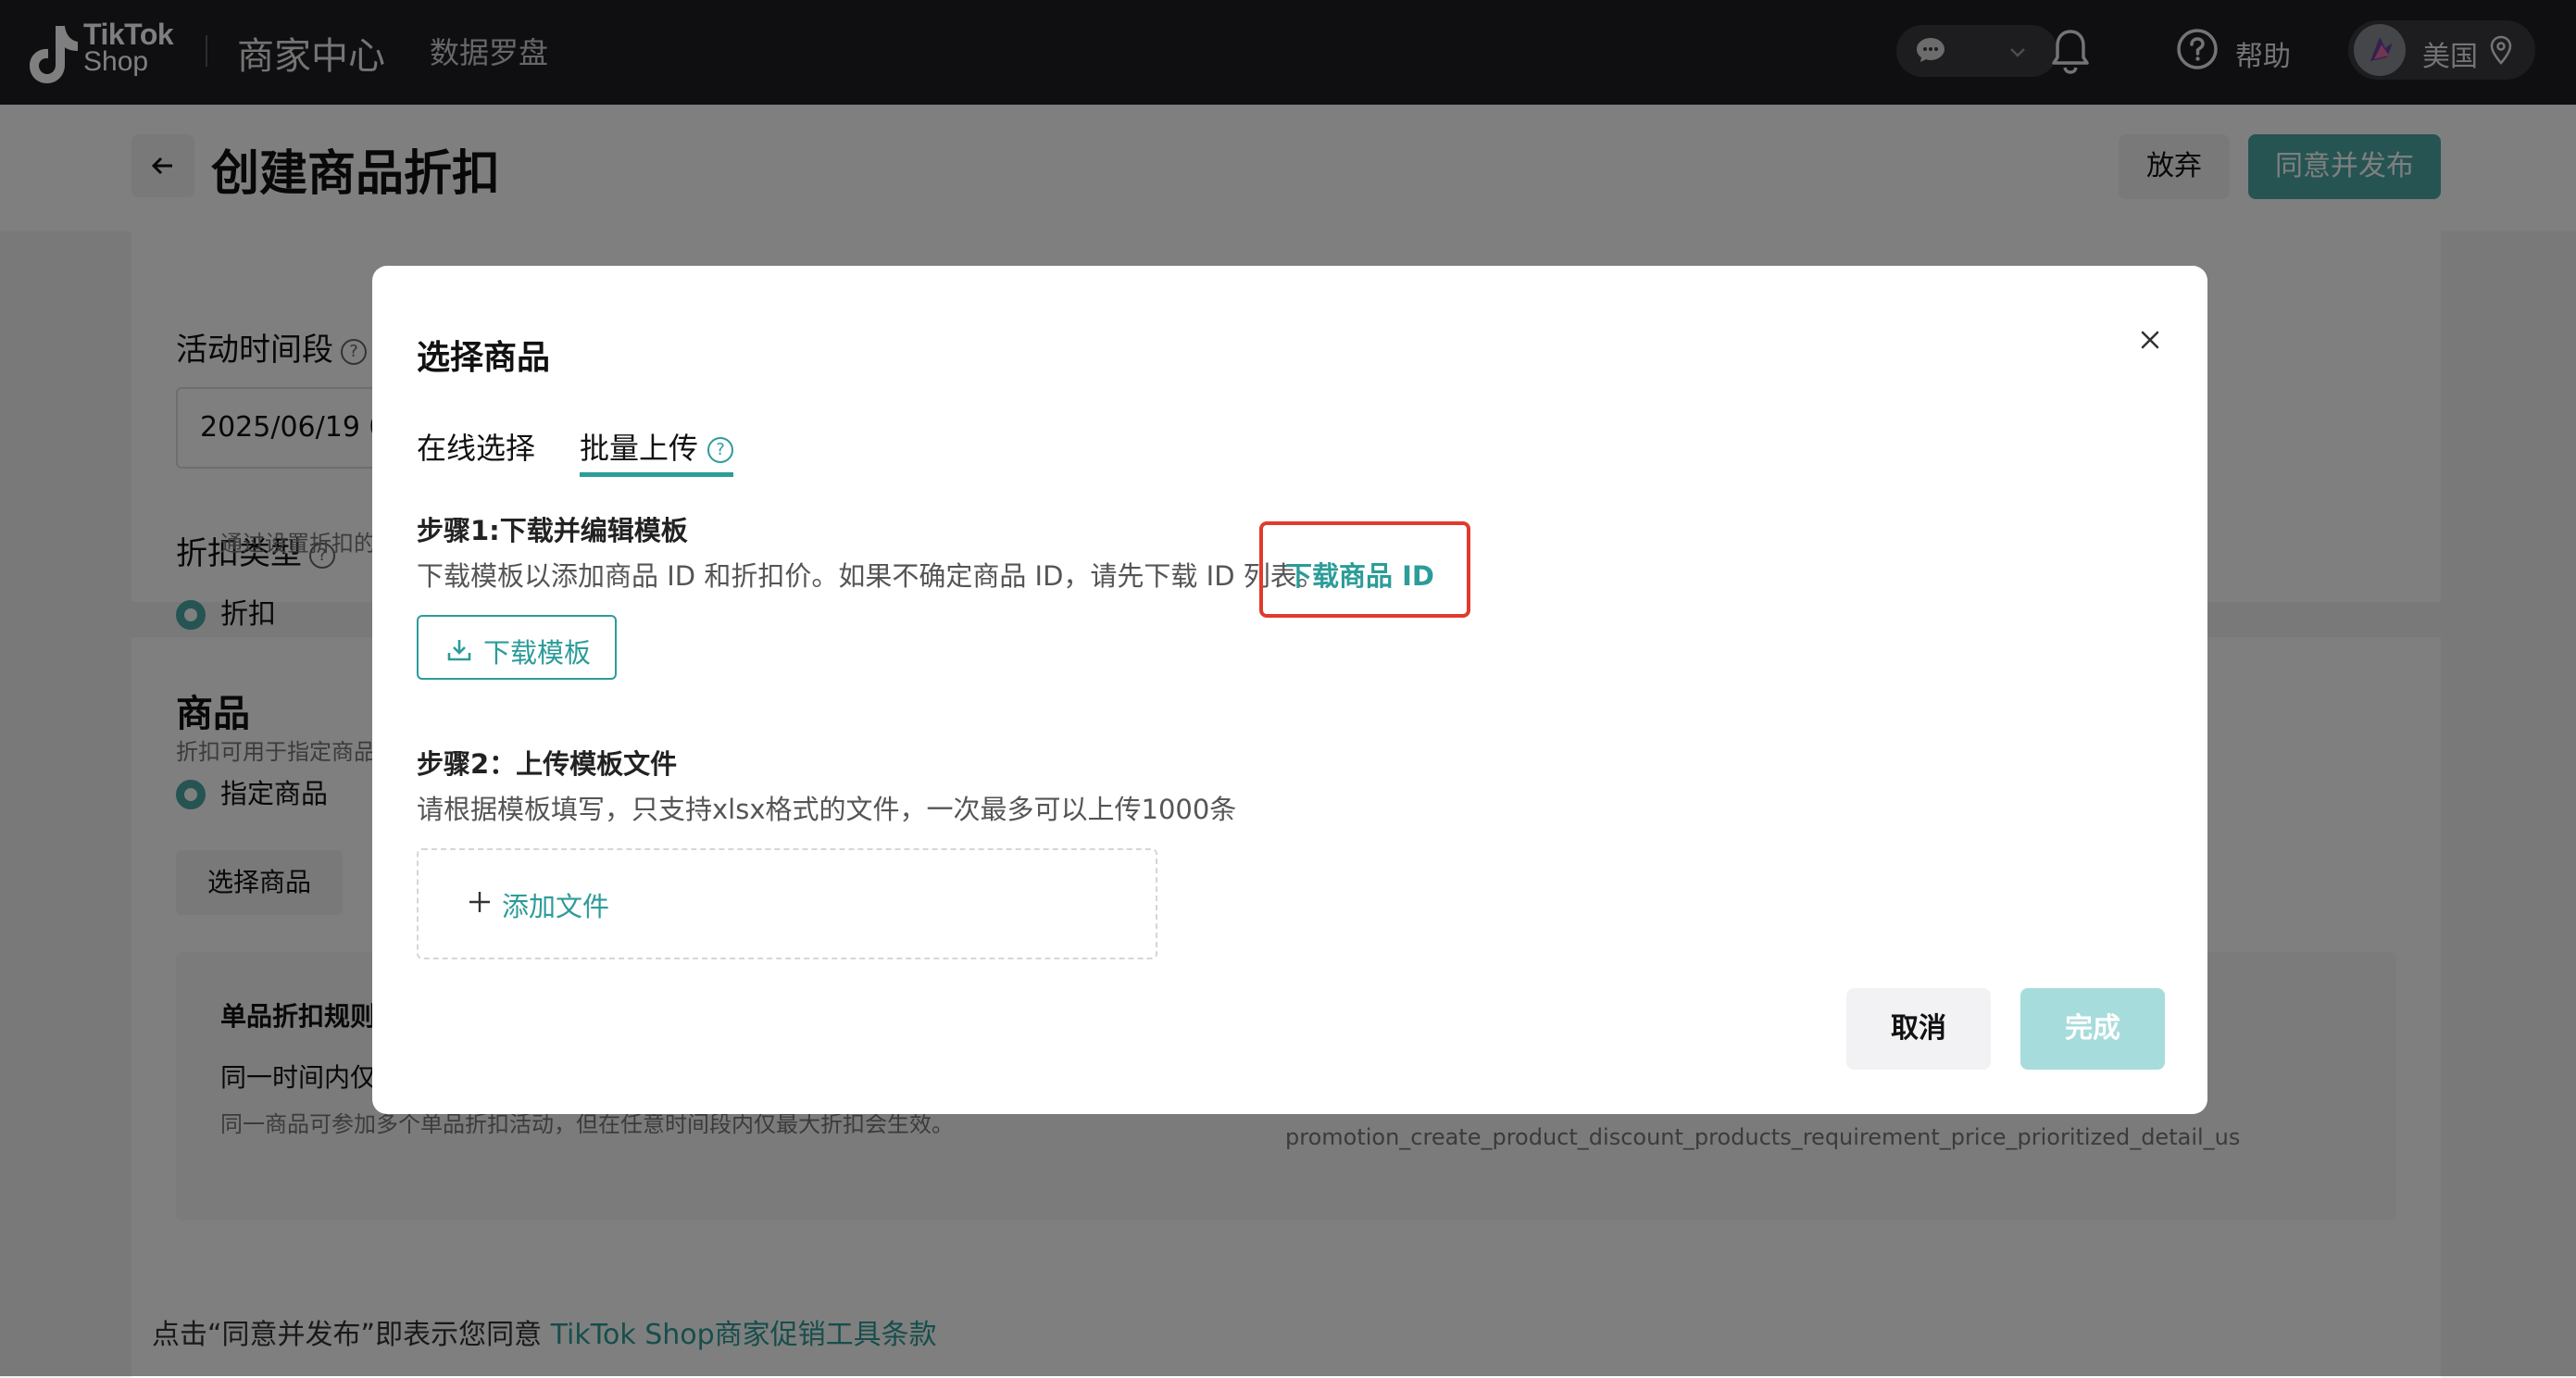 This screenshot has width=2576, height=1378. What do you see at coordinates (484, 358) in the screenshot?
I see `modal-title: 选择商品` at bounding box center [484, 358].